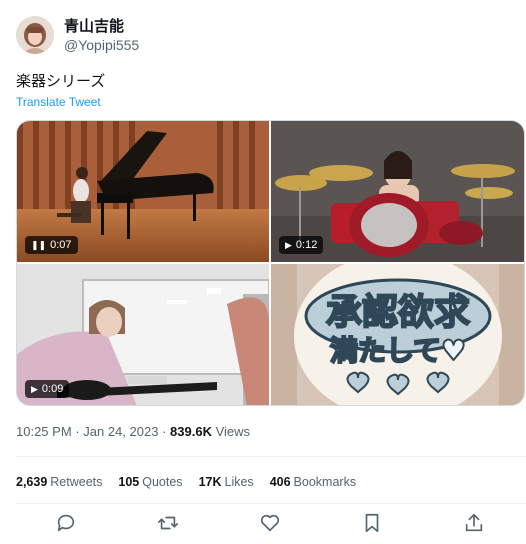  What do you see at coordinates (101, 26) in the screenshot?
I see `display-name: 青山吉能` at bounding box center [101, 26].